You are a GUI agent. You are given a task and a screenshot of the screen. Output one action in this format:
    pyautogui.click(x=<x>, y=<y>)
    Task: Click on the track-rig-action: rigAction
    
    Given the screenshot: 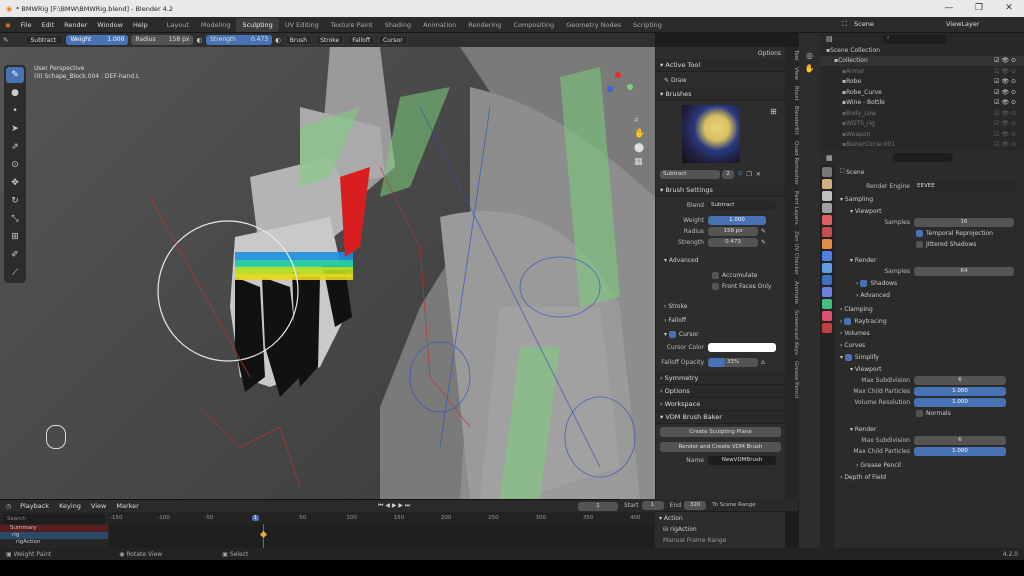 What is the action you would take?
    pyautogui.click(x=54, y=542)
    